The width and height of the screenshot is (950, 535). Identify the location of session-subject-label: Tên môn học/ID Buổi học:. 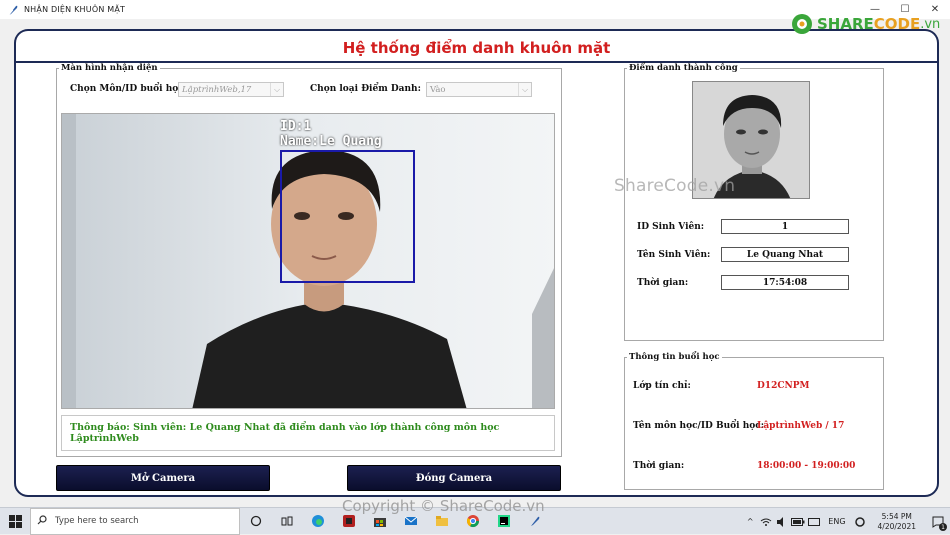
(699, 426).